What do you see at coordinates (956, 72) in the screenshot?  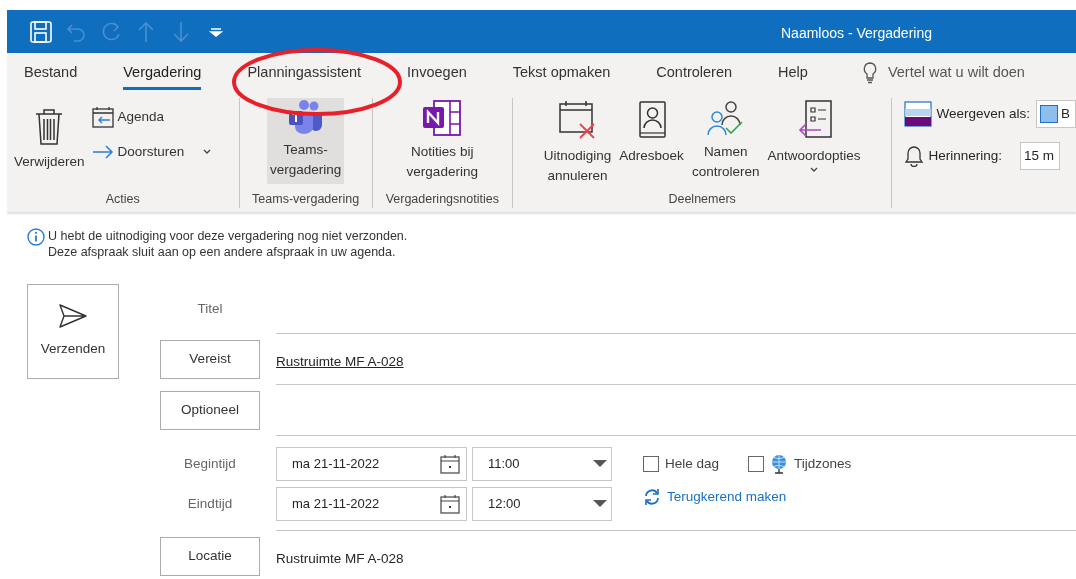 I see `tell-me-field: Vertel wat u wilt doen` at bounding box center [956, 72].